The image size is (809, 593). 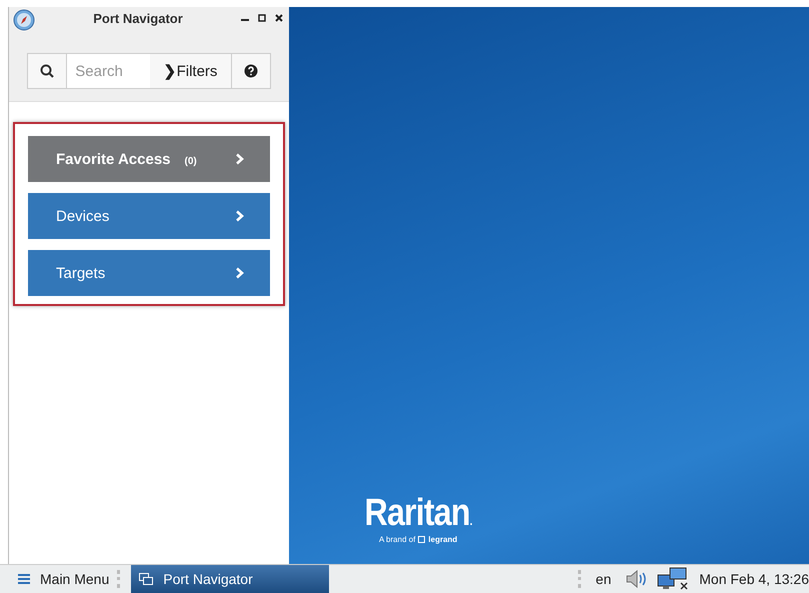 What do you see at coordinates (397, 539) in the screenshot?
I see `tagline-text: A brand of` at bounding box center [397, 539].